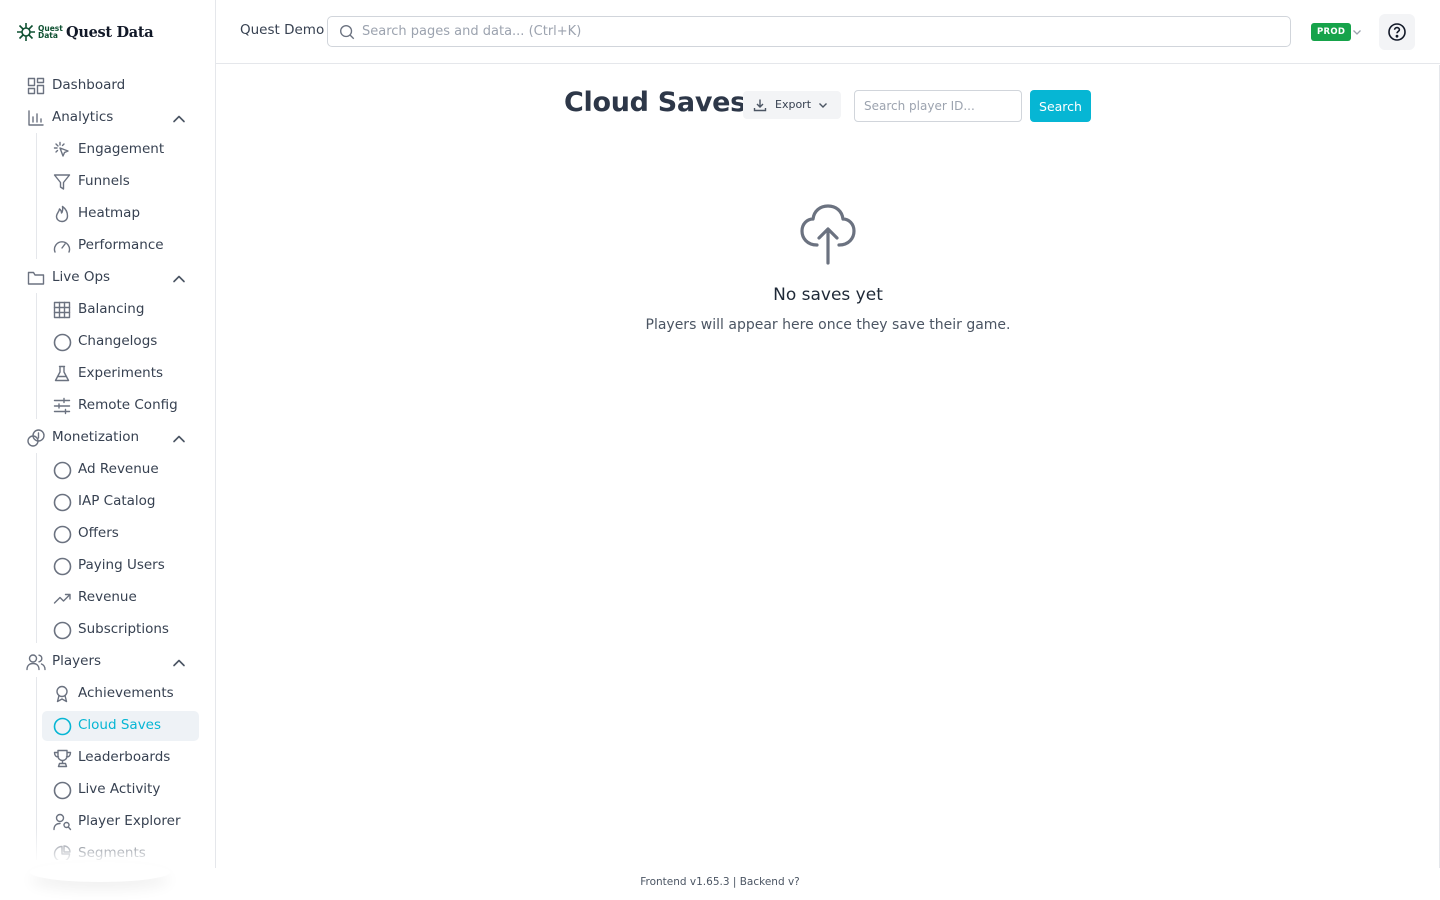 The image size is (1440, 900). I want to click on empty-state-title: No saves yet, so click(828, 295).